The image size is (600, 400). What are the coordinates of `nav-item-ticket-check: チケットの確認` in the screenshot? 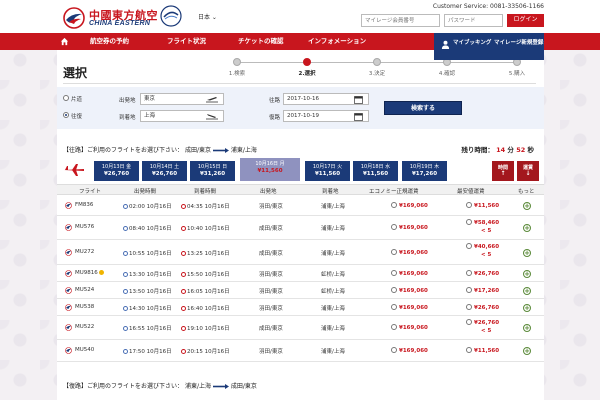 It's located at (261, 41).